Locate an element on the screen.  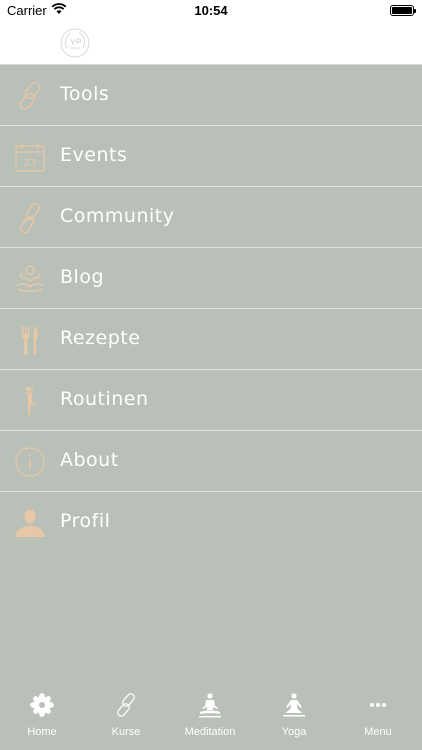
fork-knife-icon is located at coordinates (30, 340).